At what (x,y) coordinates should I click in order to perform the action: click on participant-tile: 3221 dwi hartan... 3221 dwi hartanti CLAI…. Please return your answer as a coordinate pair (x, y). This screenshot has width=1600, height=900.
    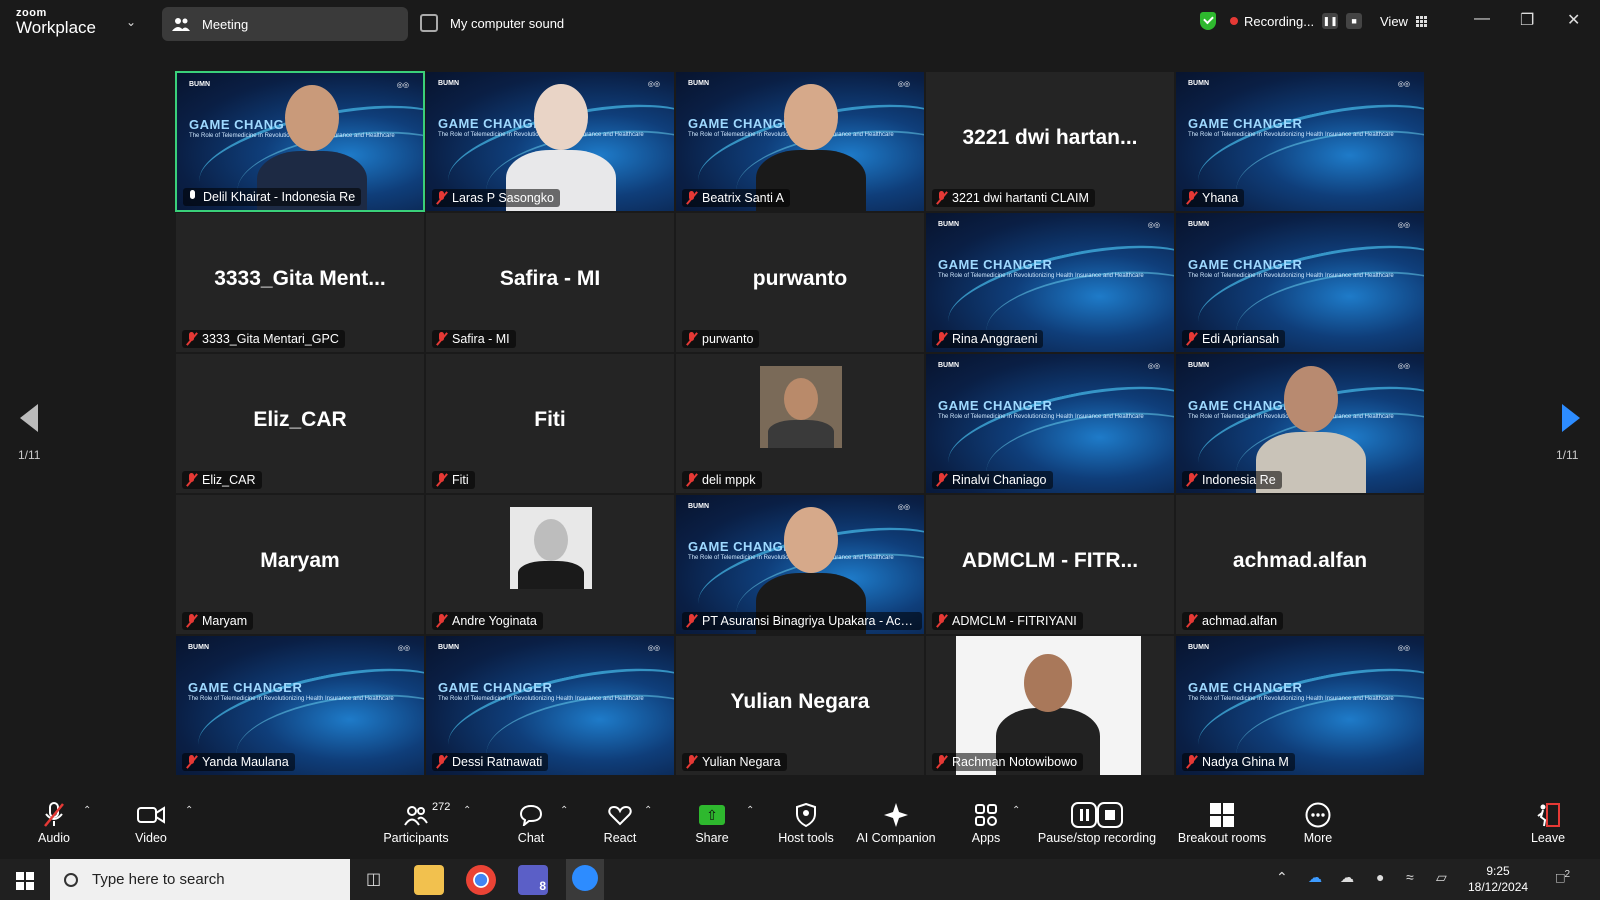
    Looking at the image, I should click on (1050, 141).